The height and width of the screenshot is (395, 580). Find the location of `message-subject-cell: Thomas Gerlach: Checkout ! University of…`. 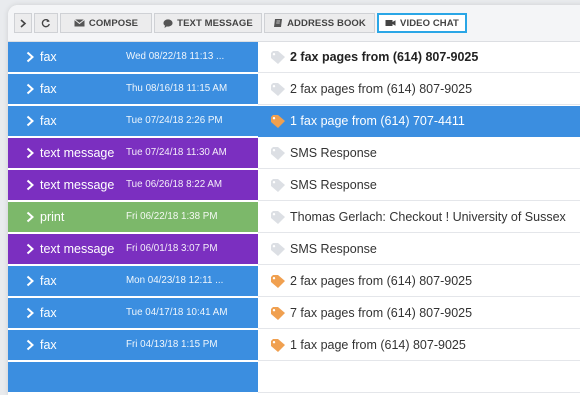

message-subject-cell: Thomas Gerlach: Checkout ! University of… is located at coordinates (419, 217).